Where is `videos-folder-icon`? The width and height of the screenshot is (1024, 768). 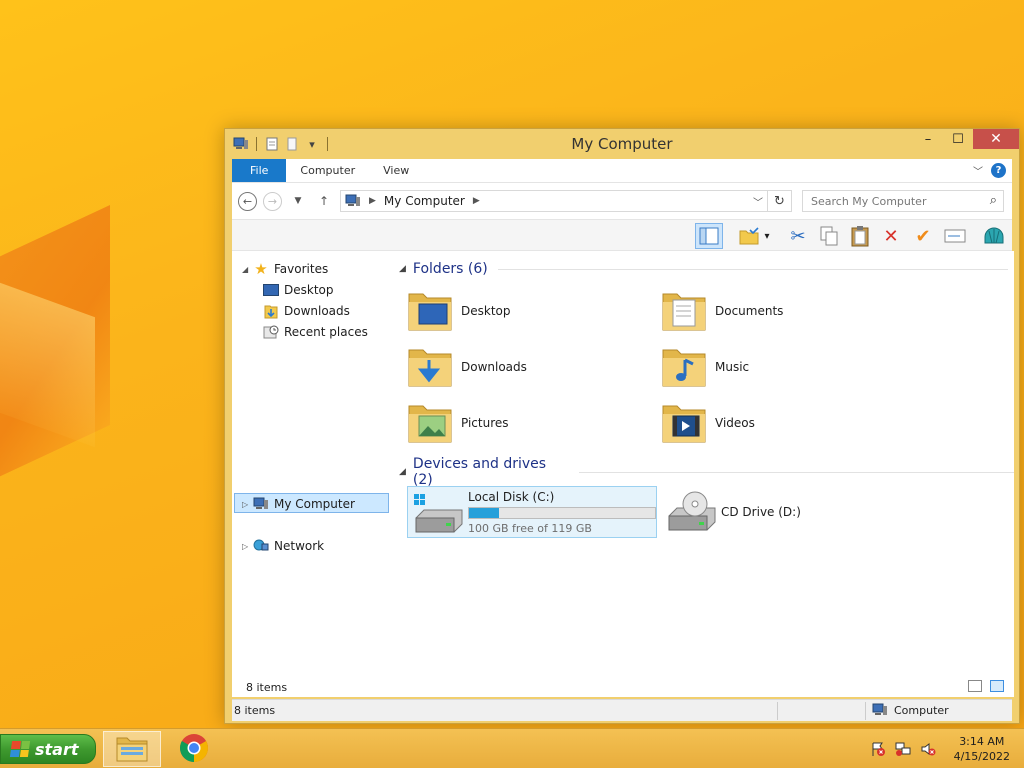 videos-folder-icon is located at coordinates (684, 423).